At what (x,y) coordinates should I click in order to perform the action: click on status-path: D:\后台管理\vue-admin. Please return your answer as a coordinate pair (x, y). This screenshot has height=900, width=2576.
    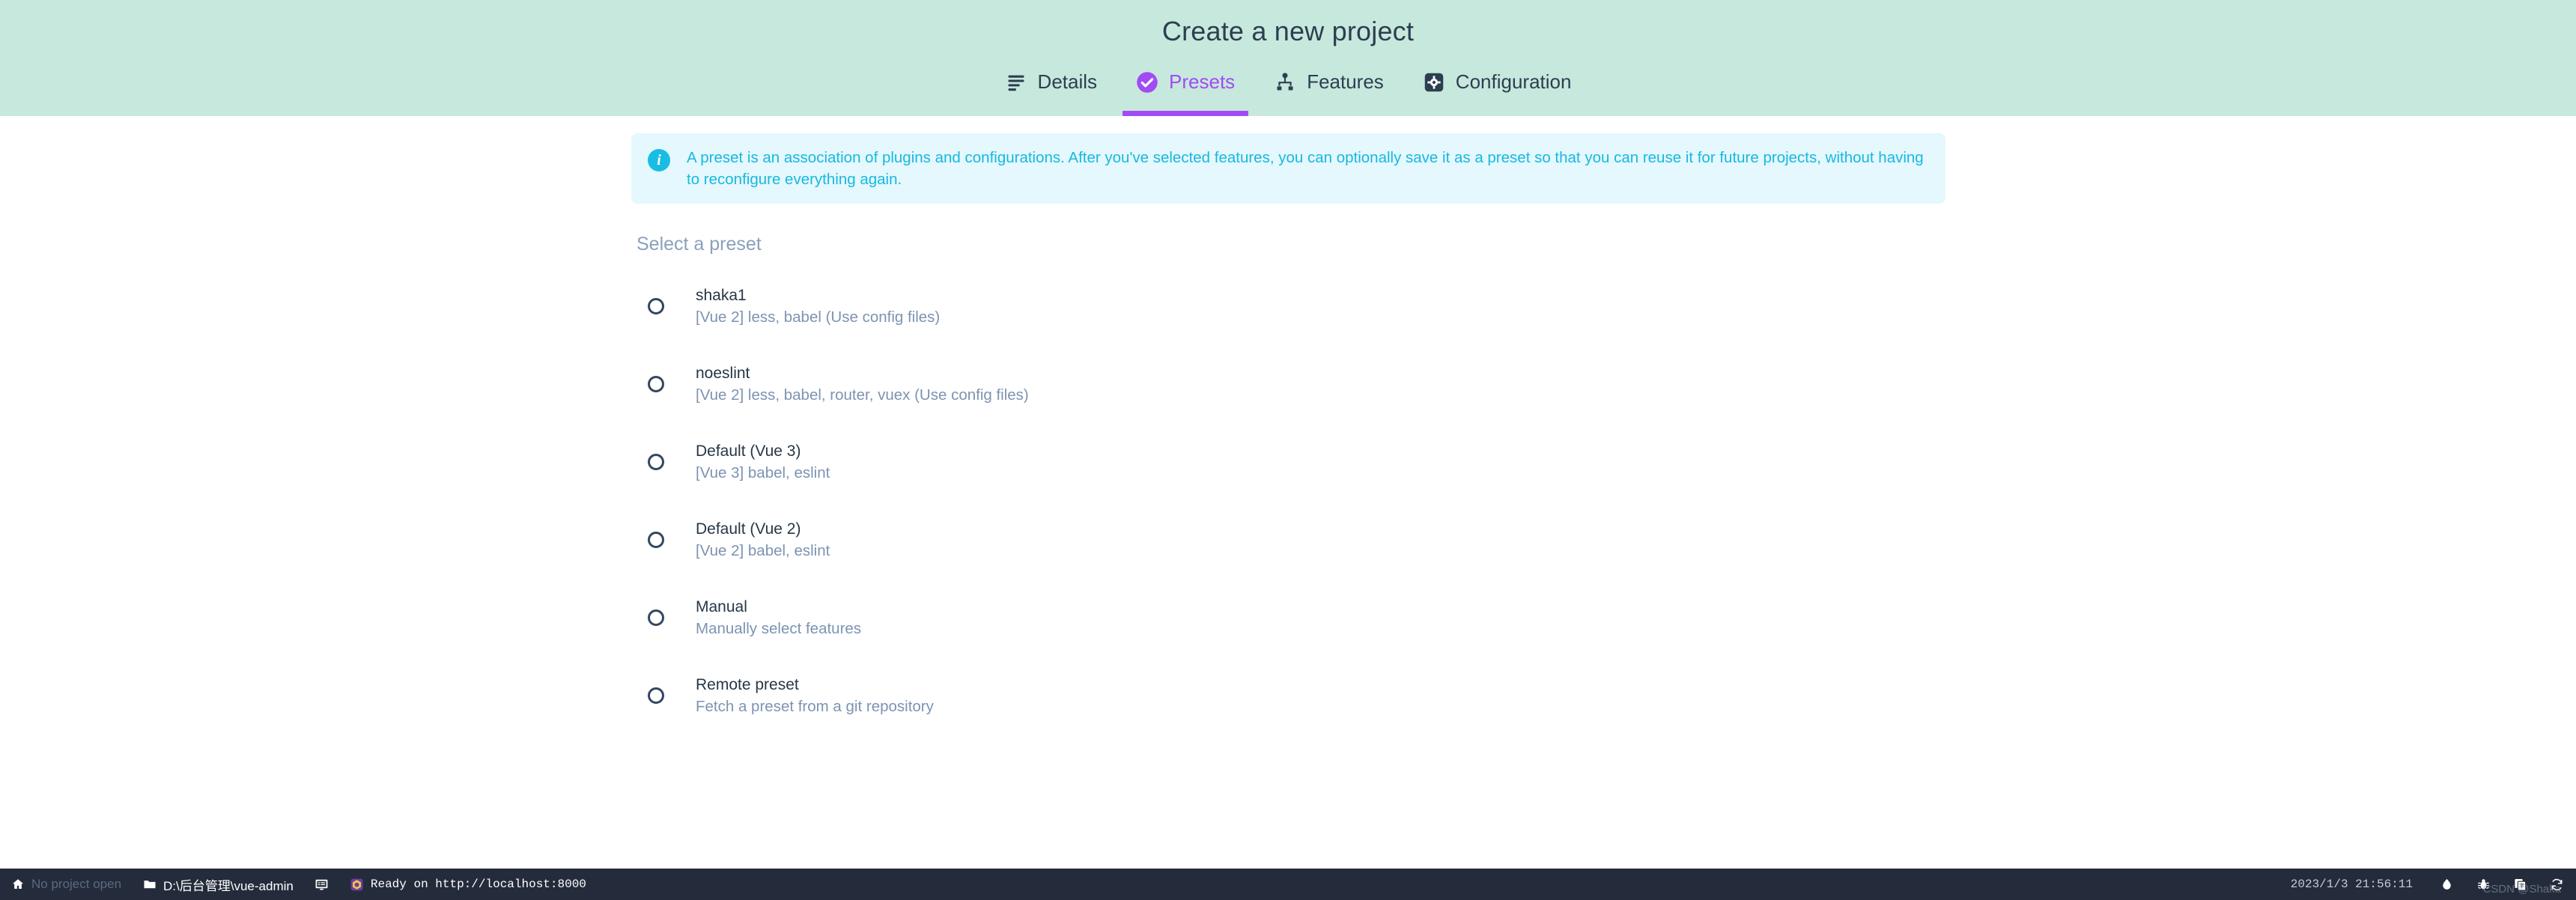
    Looking at the image, I should click on (218, 885).